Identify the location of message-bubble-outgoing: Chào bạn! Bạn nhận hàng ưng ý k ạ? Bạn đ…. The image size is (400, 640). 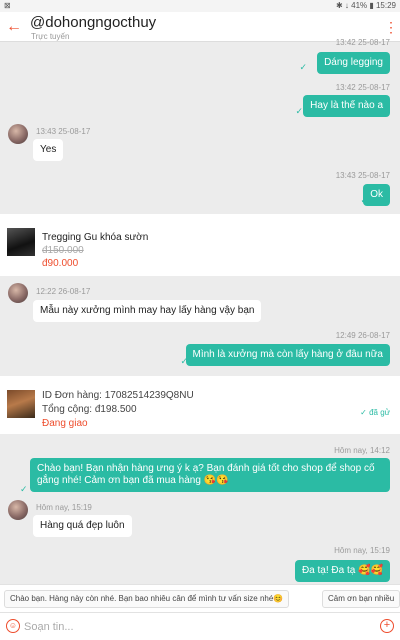
(210, 475).